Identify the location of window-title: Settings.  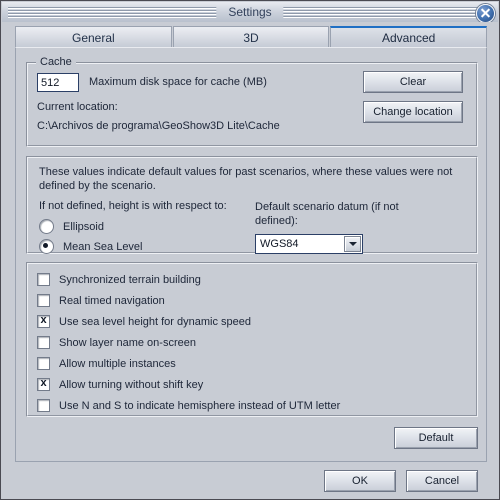
(250, 12).